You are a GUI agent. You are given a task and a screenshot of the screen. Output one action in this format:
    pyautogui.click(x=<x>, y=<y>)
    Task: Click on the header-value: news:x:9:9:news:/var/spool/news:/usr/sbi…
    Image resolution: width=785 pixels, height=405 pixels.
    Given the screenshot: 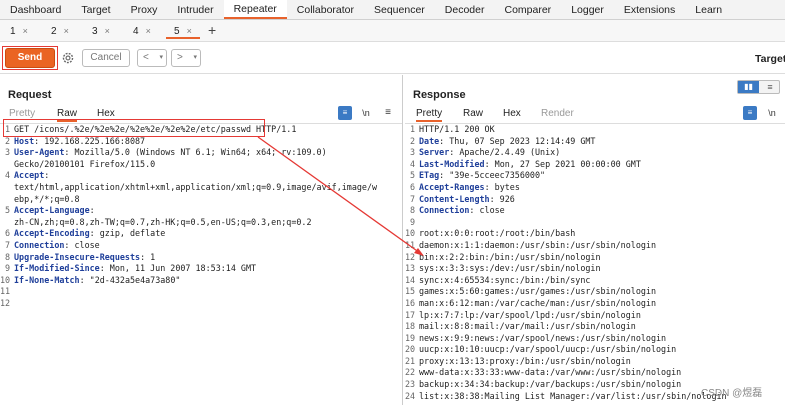 What is the action you would take?
    pyautogui.click(x=543, y=337)
    